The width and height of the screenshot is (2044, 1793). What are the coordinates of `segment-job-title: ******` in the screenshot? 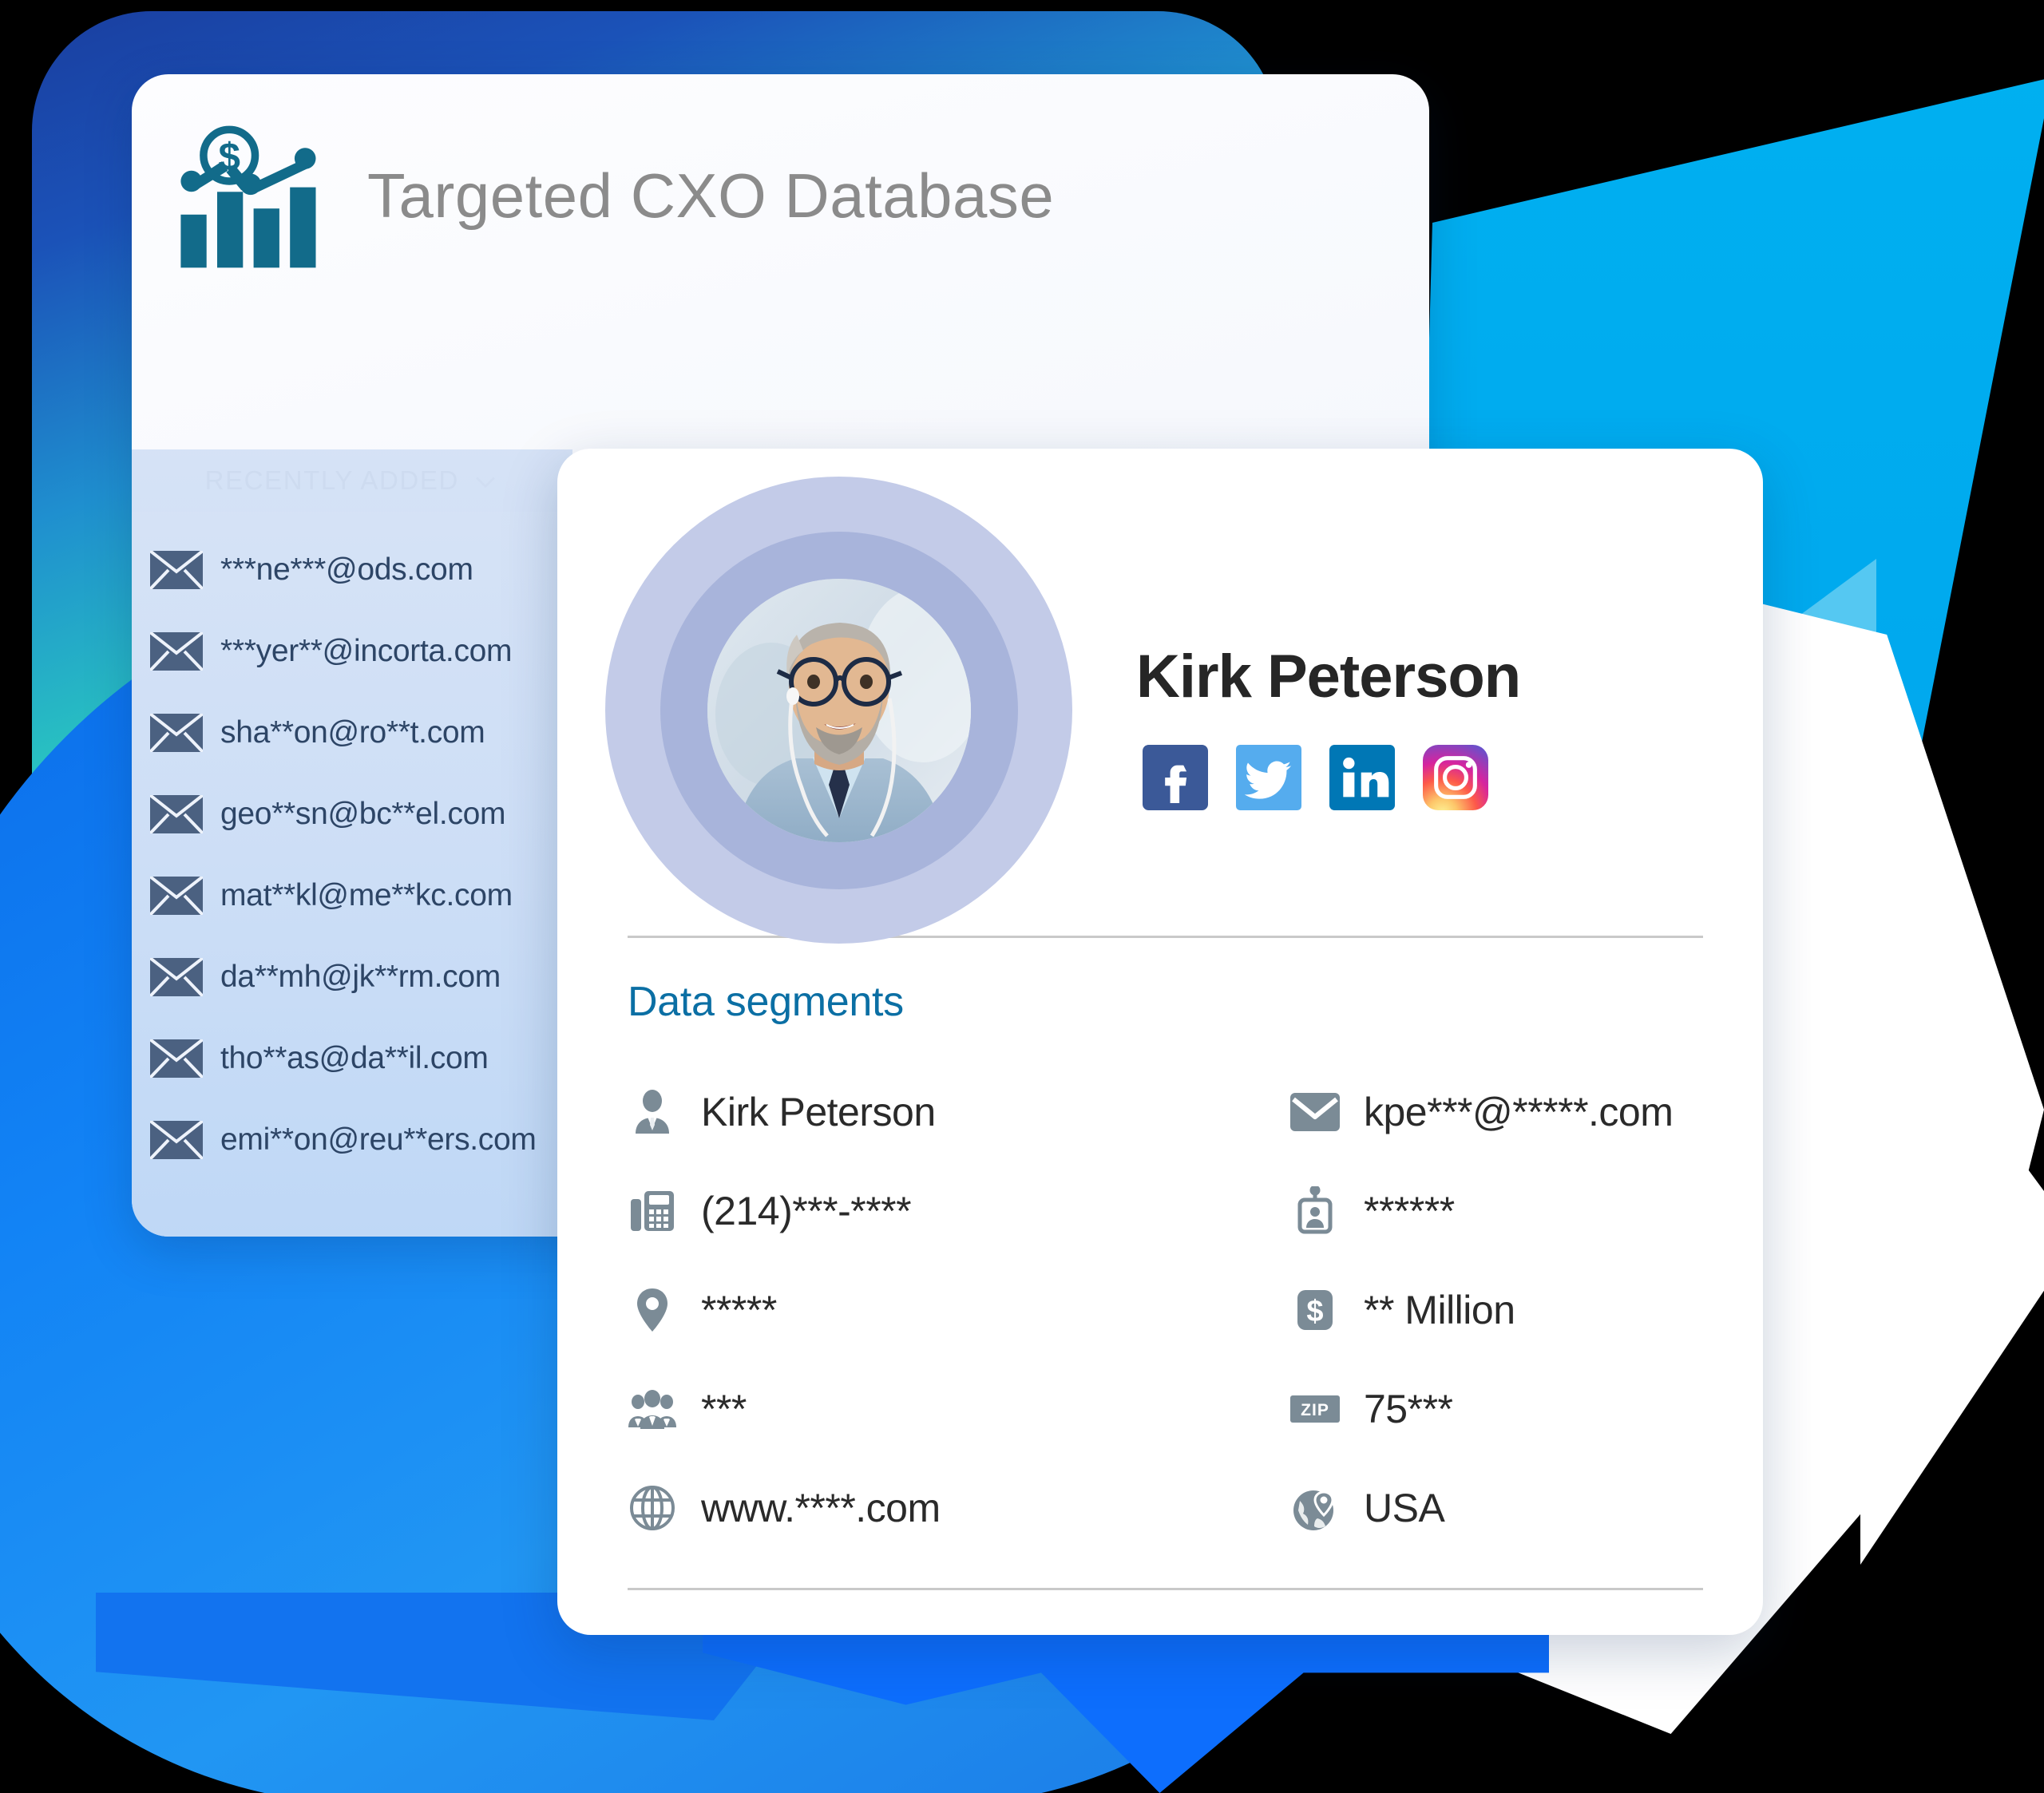 It's located at (1526, 1211).